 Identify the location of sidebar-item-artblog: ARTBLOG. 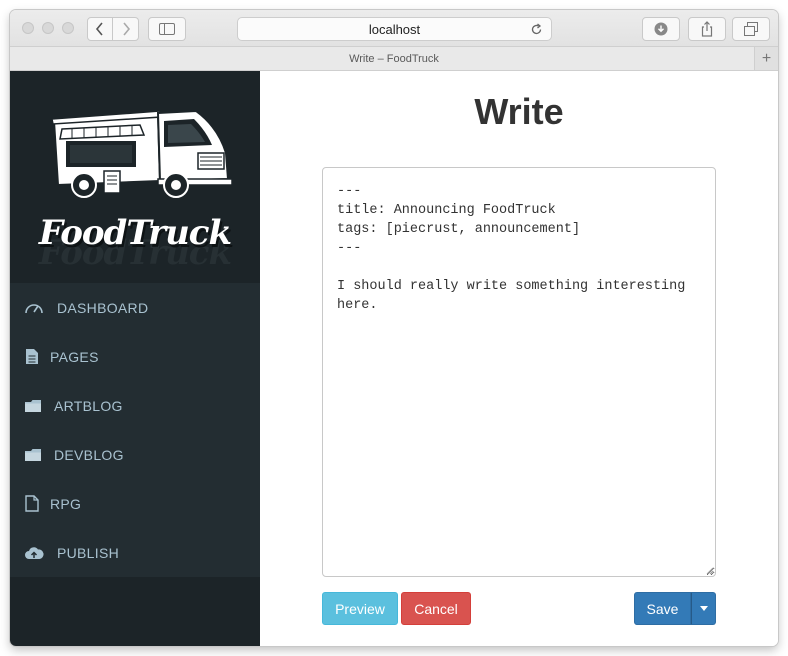
(135, 405).